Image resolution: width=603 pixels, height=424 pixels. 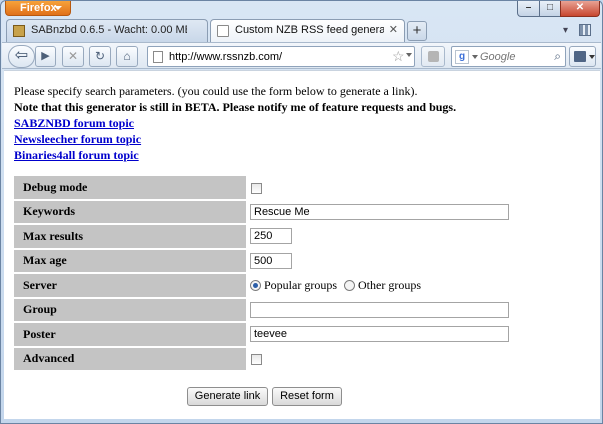 I want to click on minimize-icon: –, so click(x=528, y=7).